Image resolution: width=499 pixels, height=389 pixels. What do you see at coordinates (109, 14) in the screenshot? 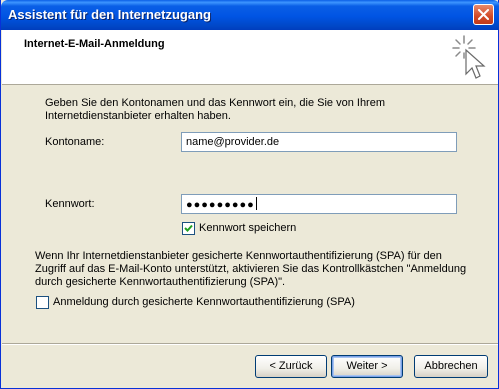
I see `window-title: Assistent für den Internetzugang` at bounding box center [109, 14].